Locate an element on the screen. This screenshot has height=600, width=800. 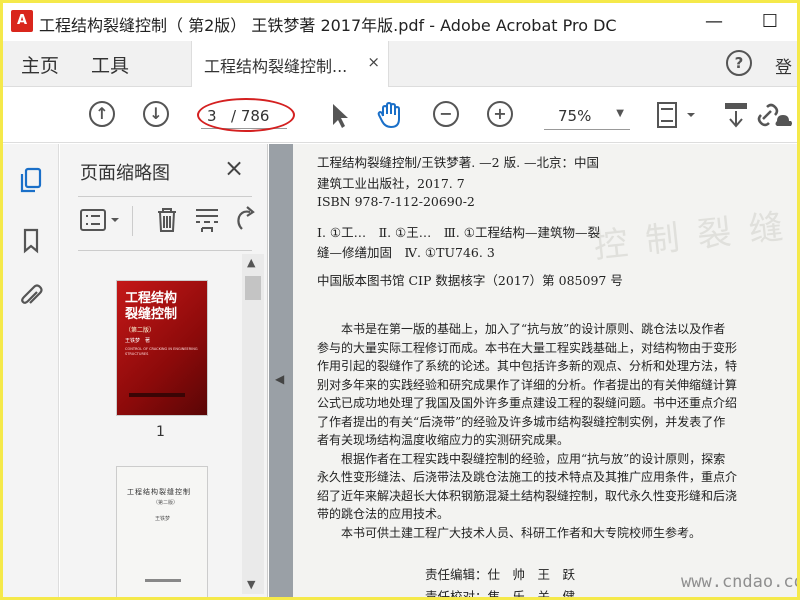
page-thumbnails-icon is located at coordinates (31, 180).